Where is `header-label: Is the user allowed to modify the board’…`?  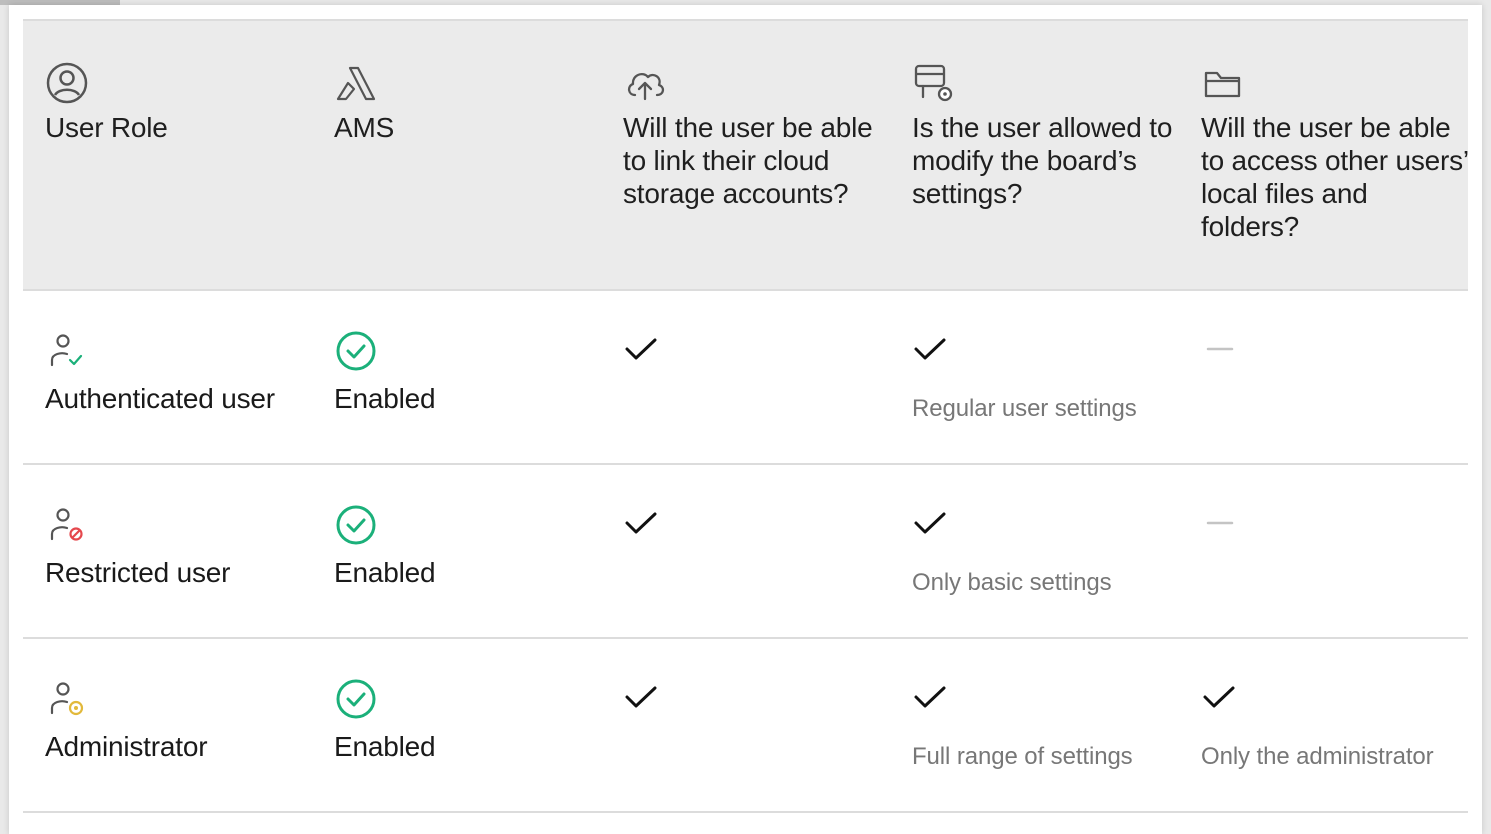 header-label: Is the user allowed to modify the board’… is located at coordinates (1042, 160).